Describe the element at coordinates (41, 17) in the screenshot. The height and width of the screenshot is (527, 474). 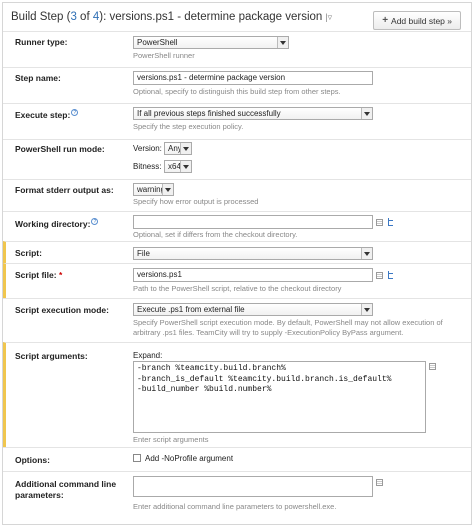
I see `title-prefix: Build Step (` at that location.